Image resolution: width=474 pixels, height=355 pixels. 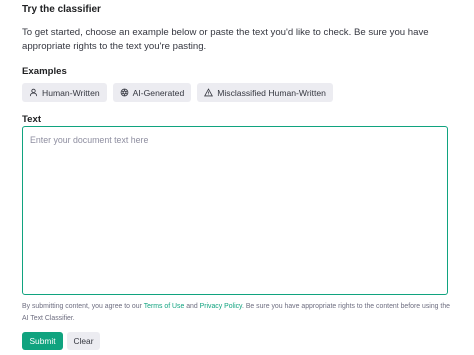 What do you see at coordinates (83, 341) in the screenshot?
I see `clear-button: Clear` at bounding box center [83, 341].